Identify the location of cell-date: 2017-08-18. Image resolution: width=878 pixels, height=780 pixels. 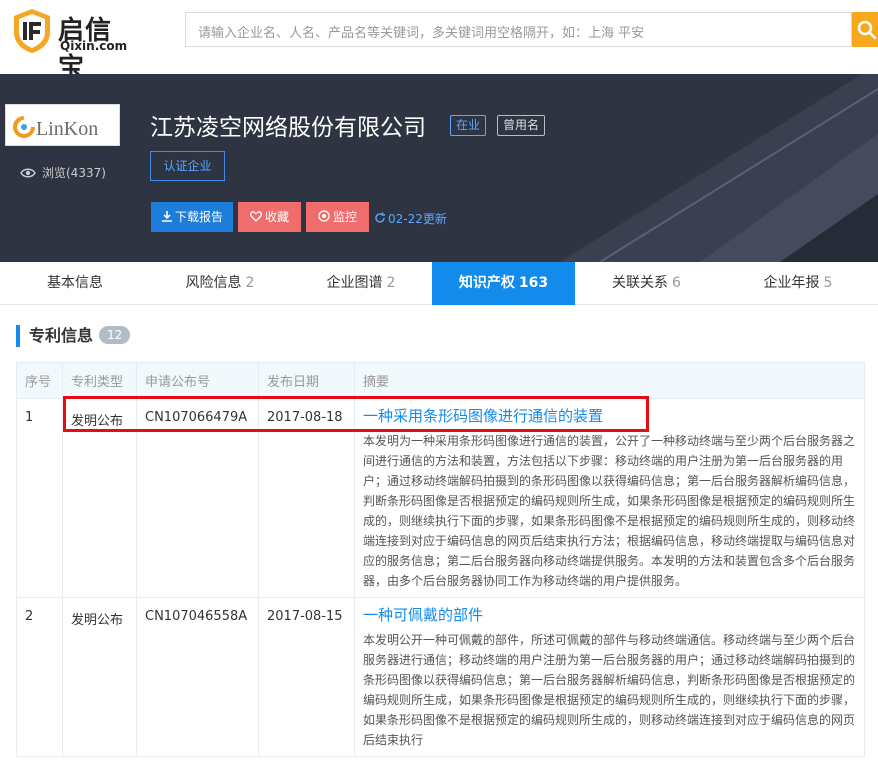
(306, 498).